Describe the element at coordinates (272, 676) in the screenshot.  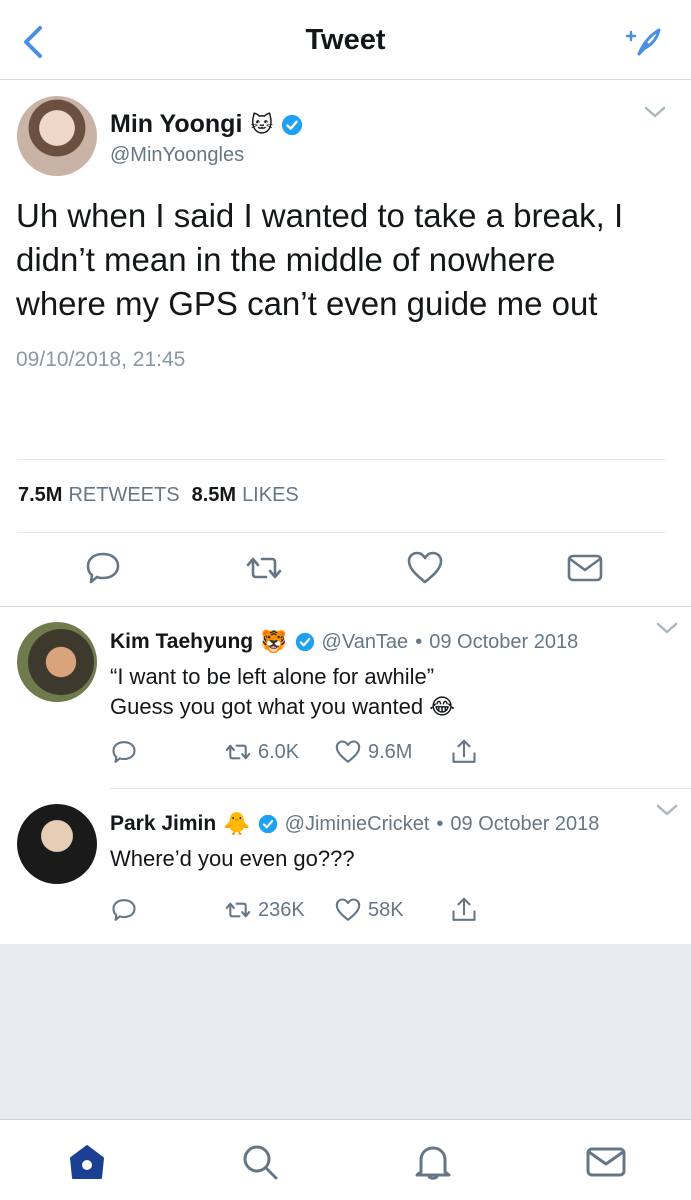
I see `reply-text-line: “I want to be left alone for awhile”` at that location.